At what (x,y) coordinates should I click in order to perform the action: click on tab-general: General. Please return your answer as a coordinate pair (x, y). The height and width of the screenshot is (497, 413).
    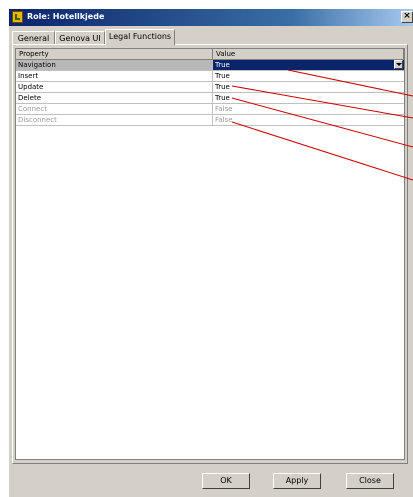
    Looking at the image, I should click on (33, 38).